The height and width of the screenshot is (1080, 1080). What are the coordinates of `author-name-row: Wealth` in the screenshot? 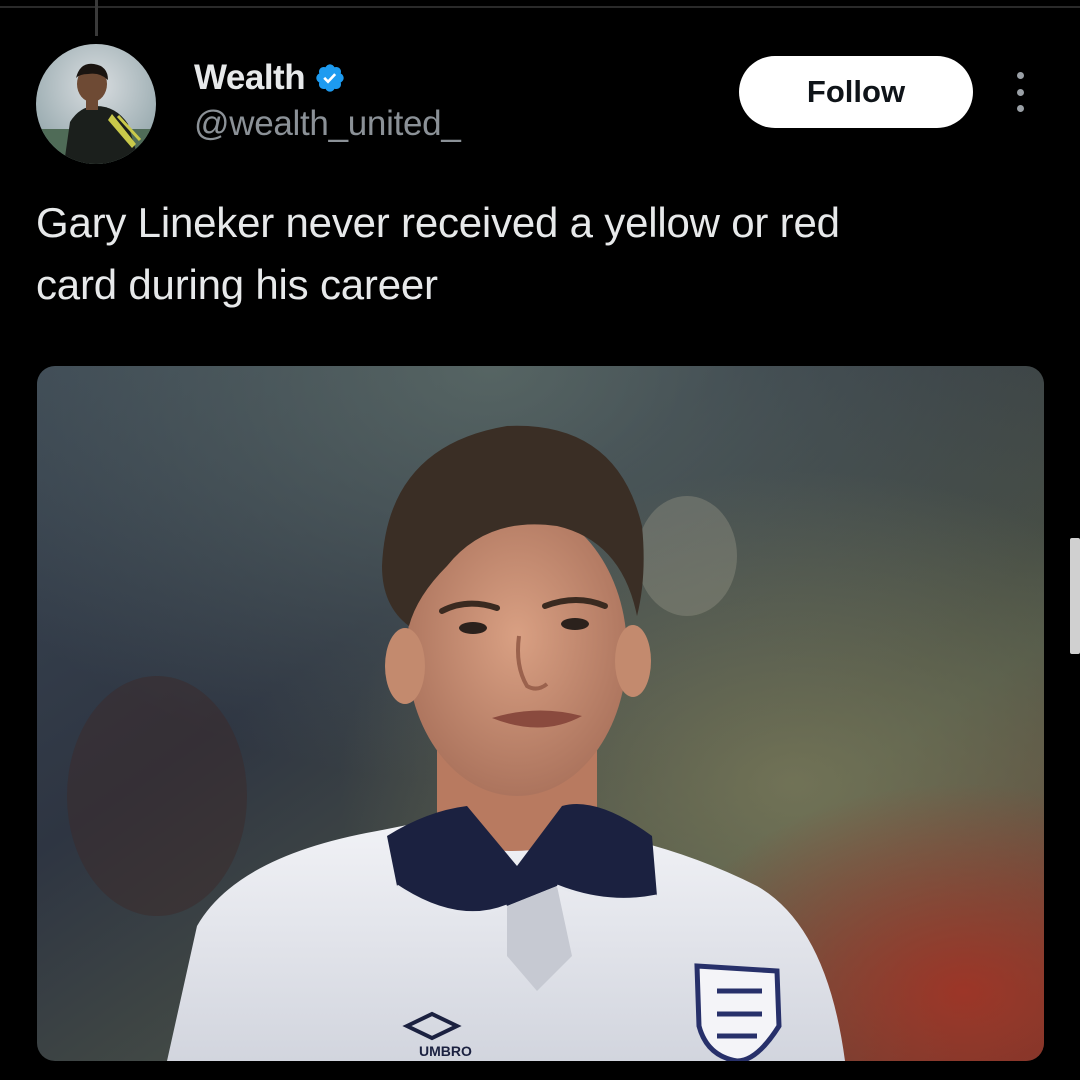 It's located at (270, 78).